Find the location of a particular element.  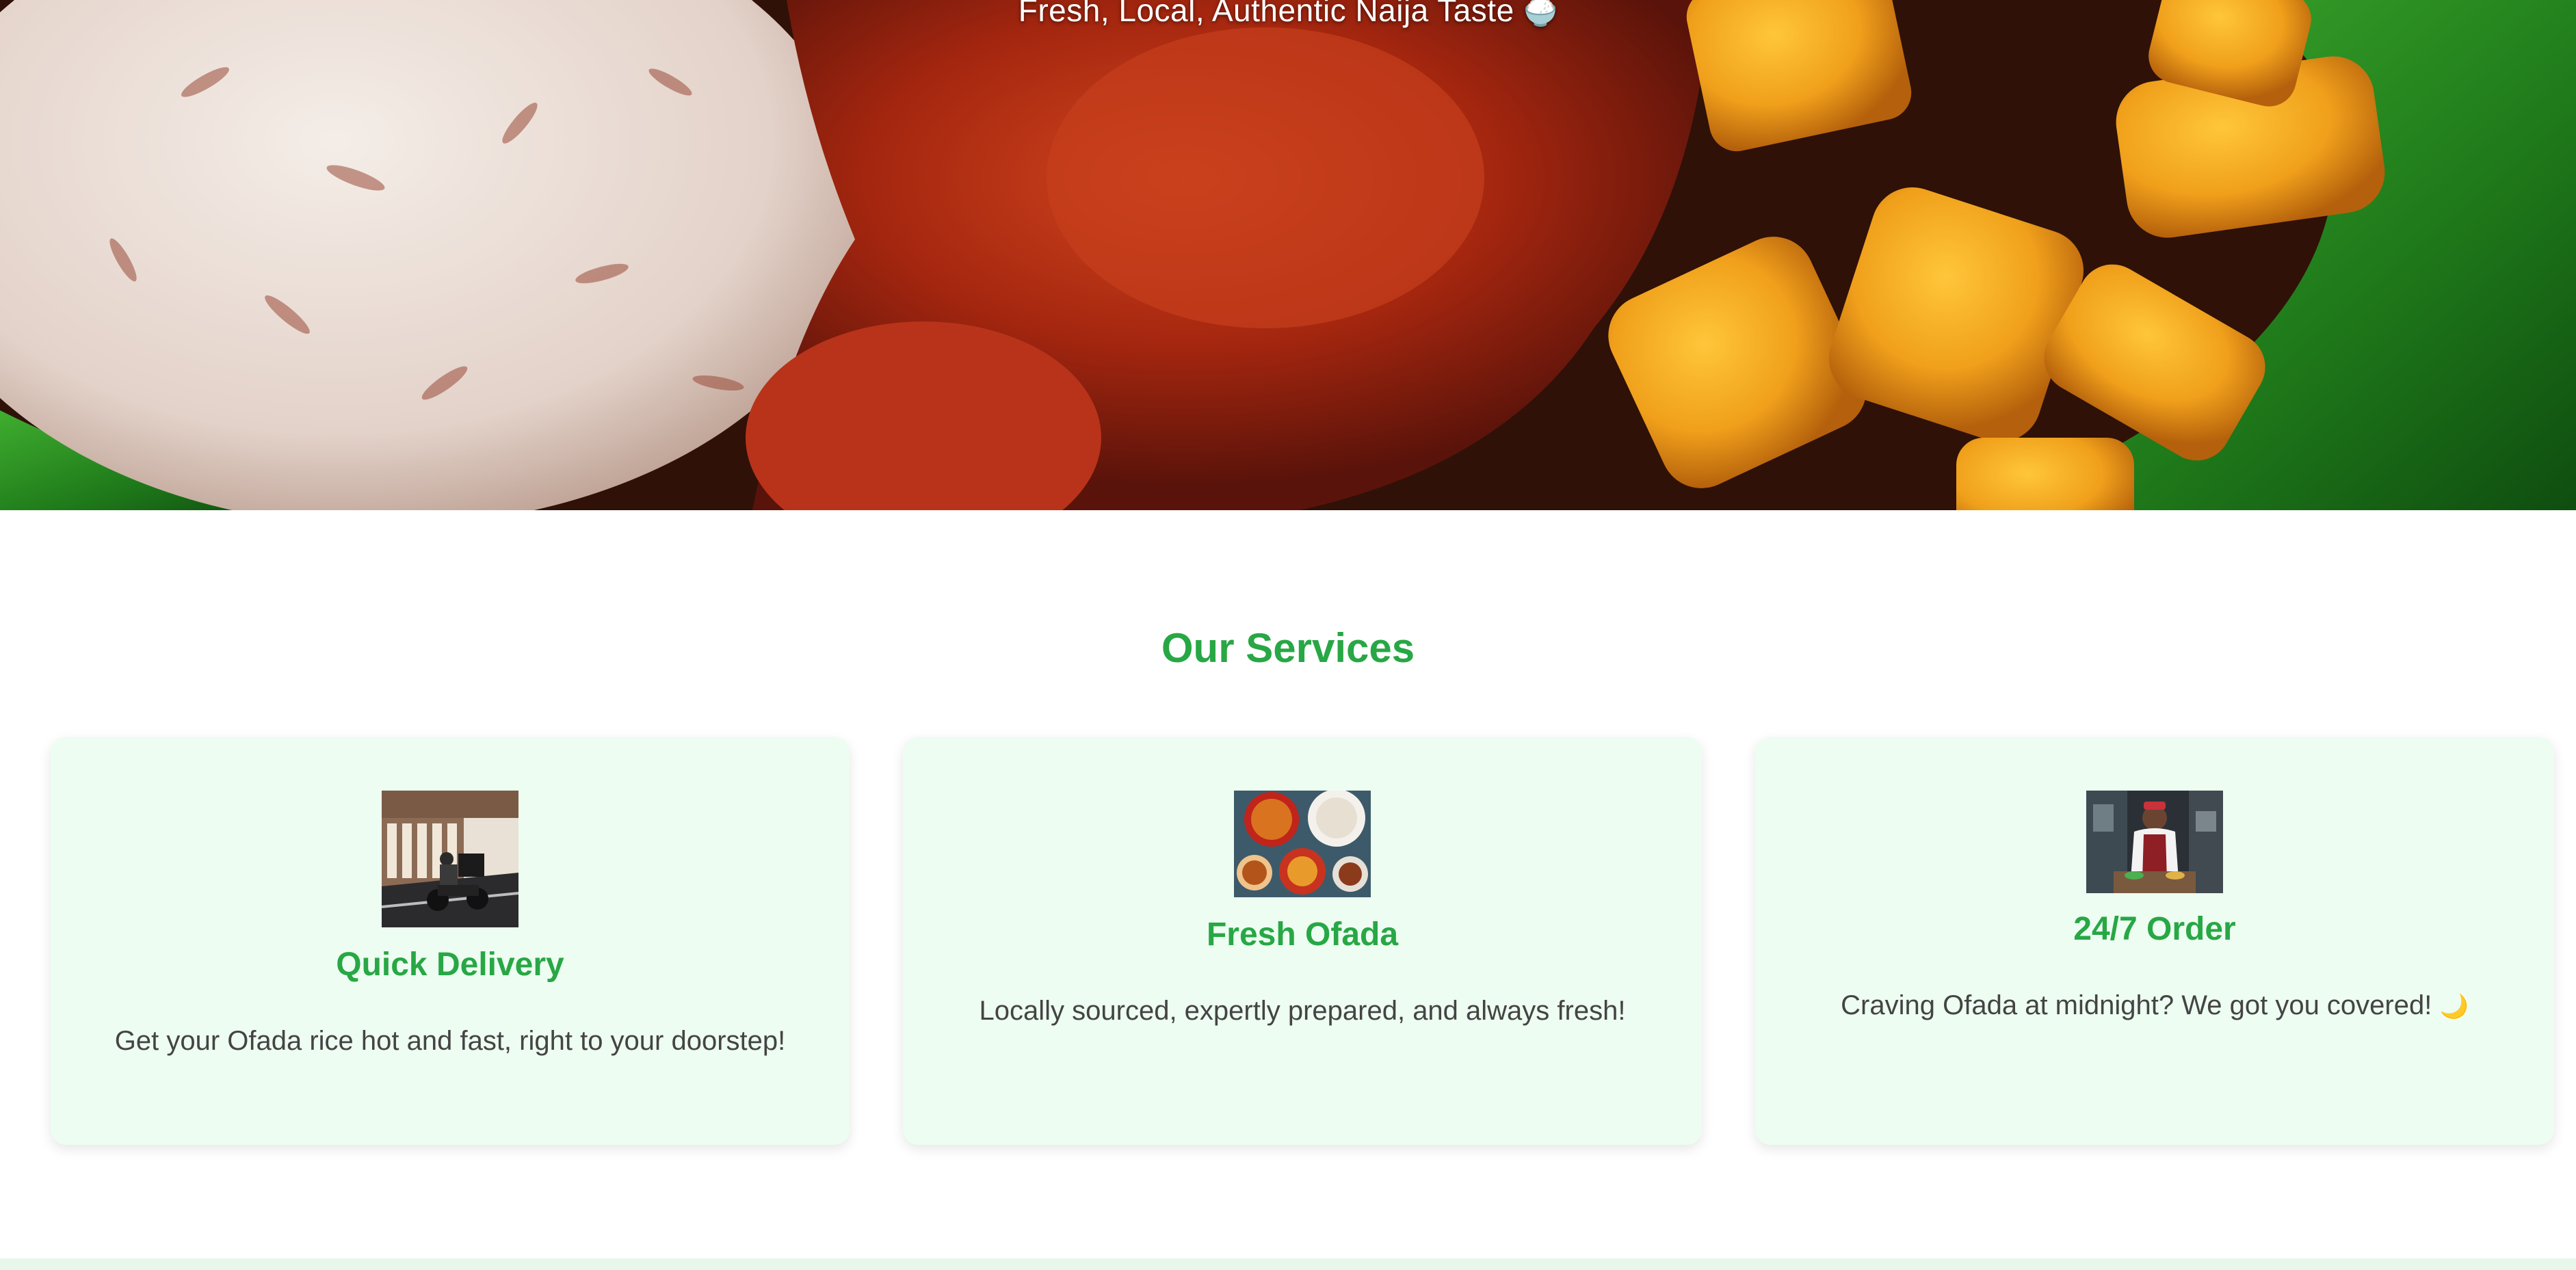

service-card-title: Fresh Ofada is located at coordinates (1302, 934).